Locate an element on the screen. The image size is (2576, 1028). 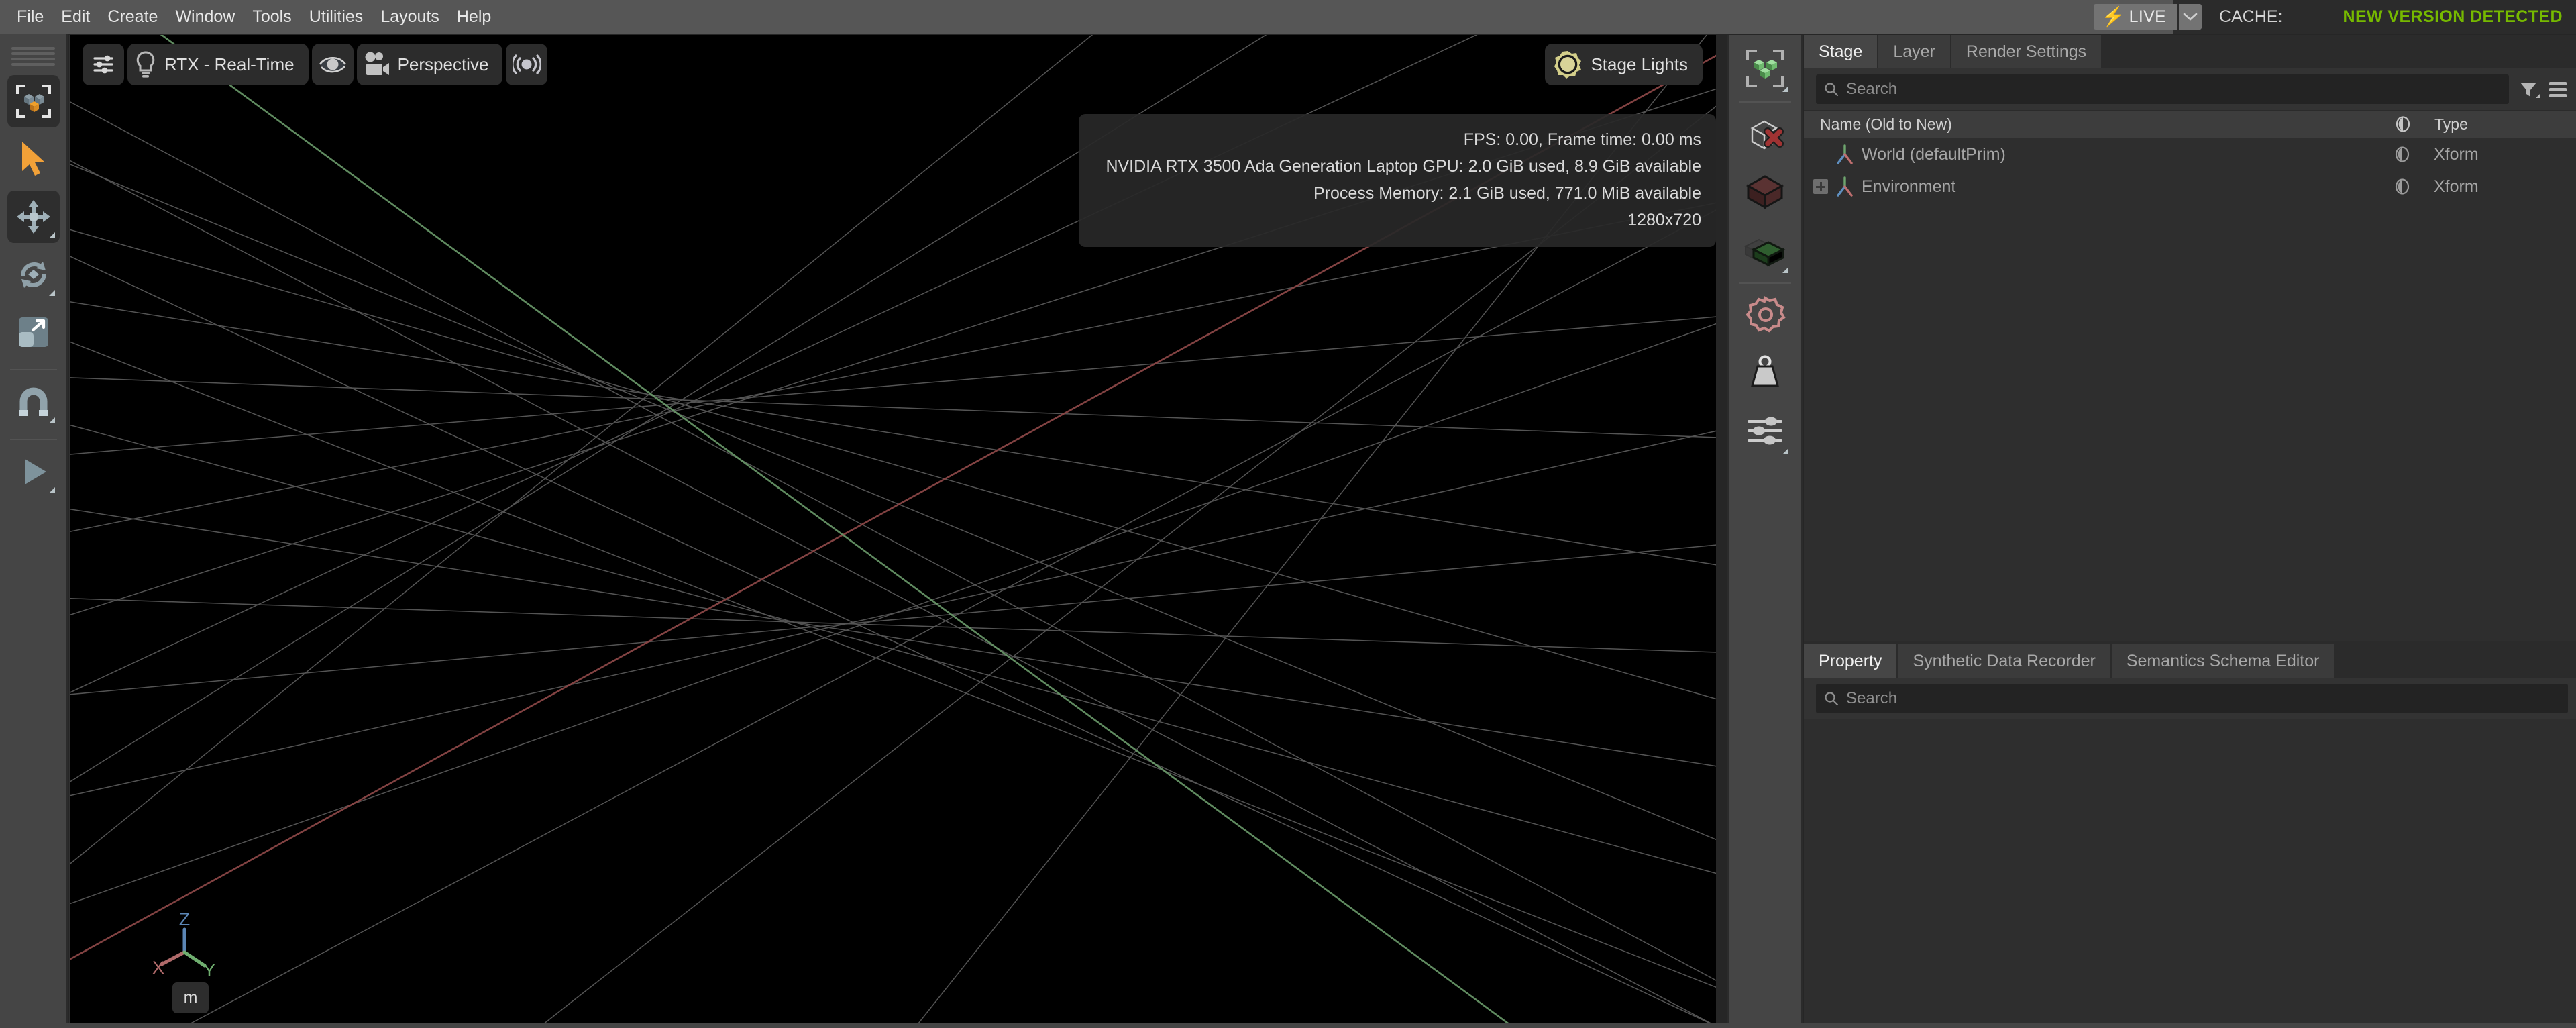
scale-tool-button is located at coordinates (33, 332).